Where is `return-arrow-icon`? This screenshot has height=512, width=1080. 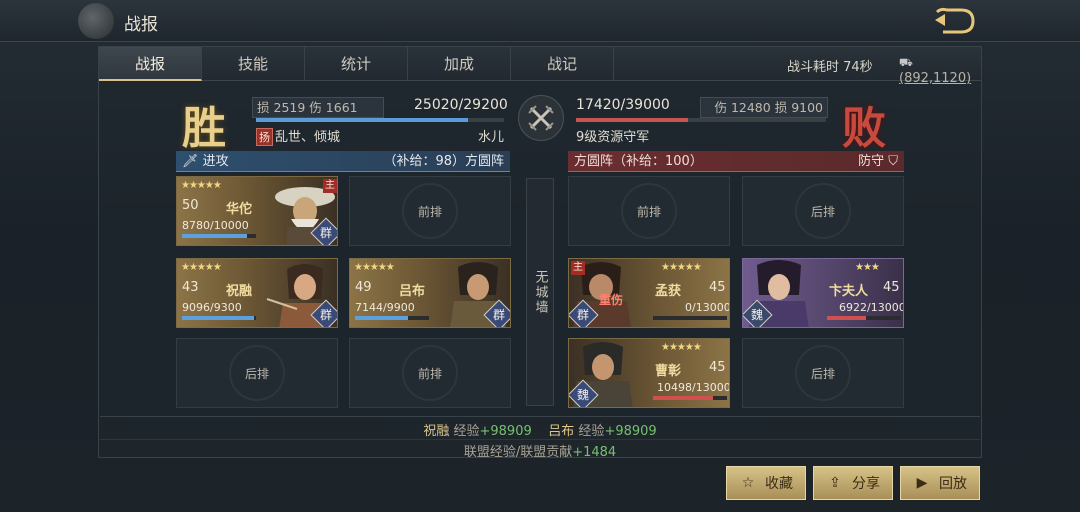 return-arrow-icon is located at coordinates (955, 20).